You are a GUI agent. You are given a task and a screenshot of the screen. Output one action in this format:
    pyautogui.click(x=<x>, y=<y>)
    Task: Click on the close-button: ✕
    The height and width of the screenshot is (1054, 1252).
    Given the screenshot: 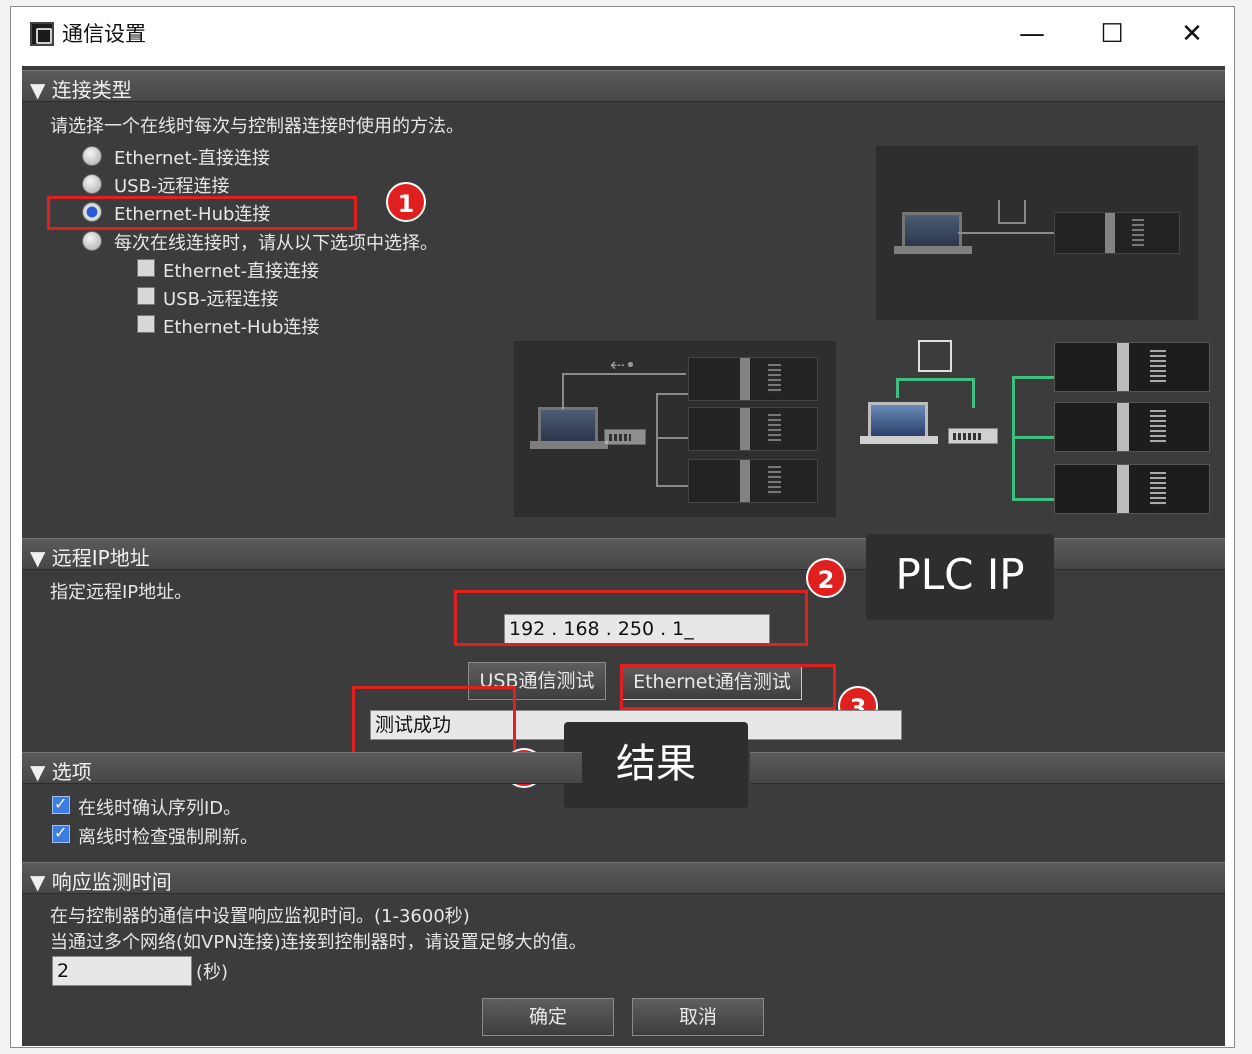 What is the action you would take?
    pyautogui.click(x=1192, y=34)
    